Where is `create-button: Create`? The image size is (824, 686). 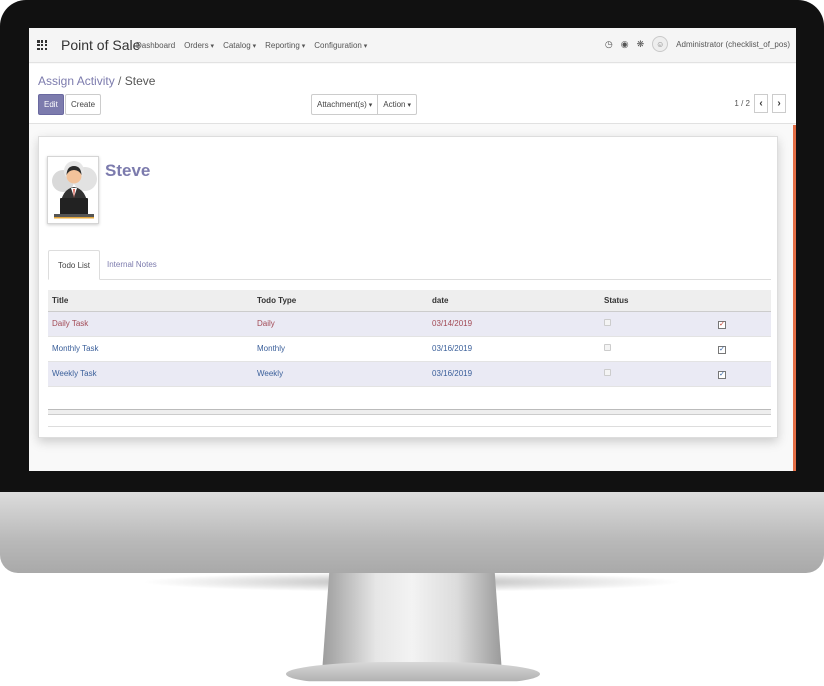
create-button: Create is located at coordinates (83, 104).